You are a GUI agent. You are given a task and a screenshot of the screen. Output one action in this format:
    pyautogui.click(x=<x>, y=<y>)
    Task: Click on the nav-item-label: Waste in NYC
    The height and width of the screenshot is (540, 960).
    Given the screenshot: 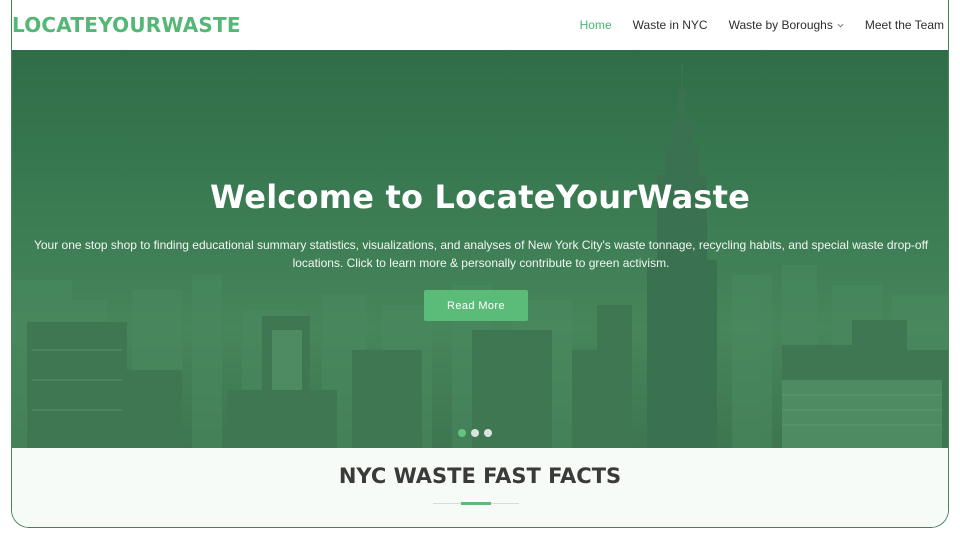 What is the action you would take?
    pyautogui.click(x=670, y=25)
    